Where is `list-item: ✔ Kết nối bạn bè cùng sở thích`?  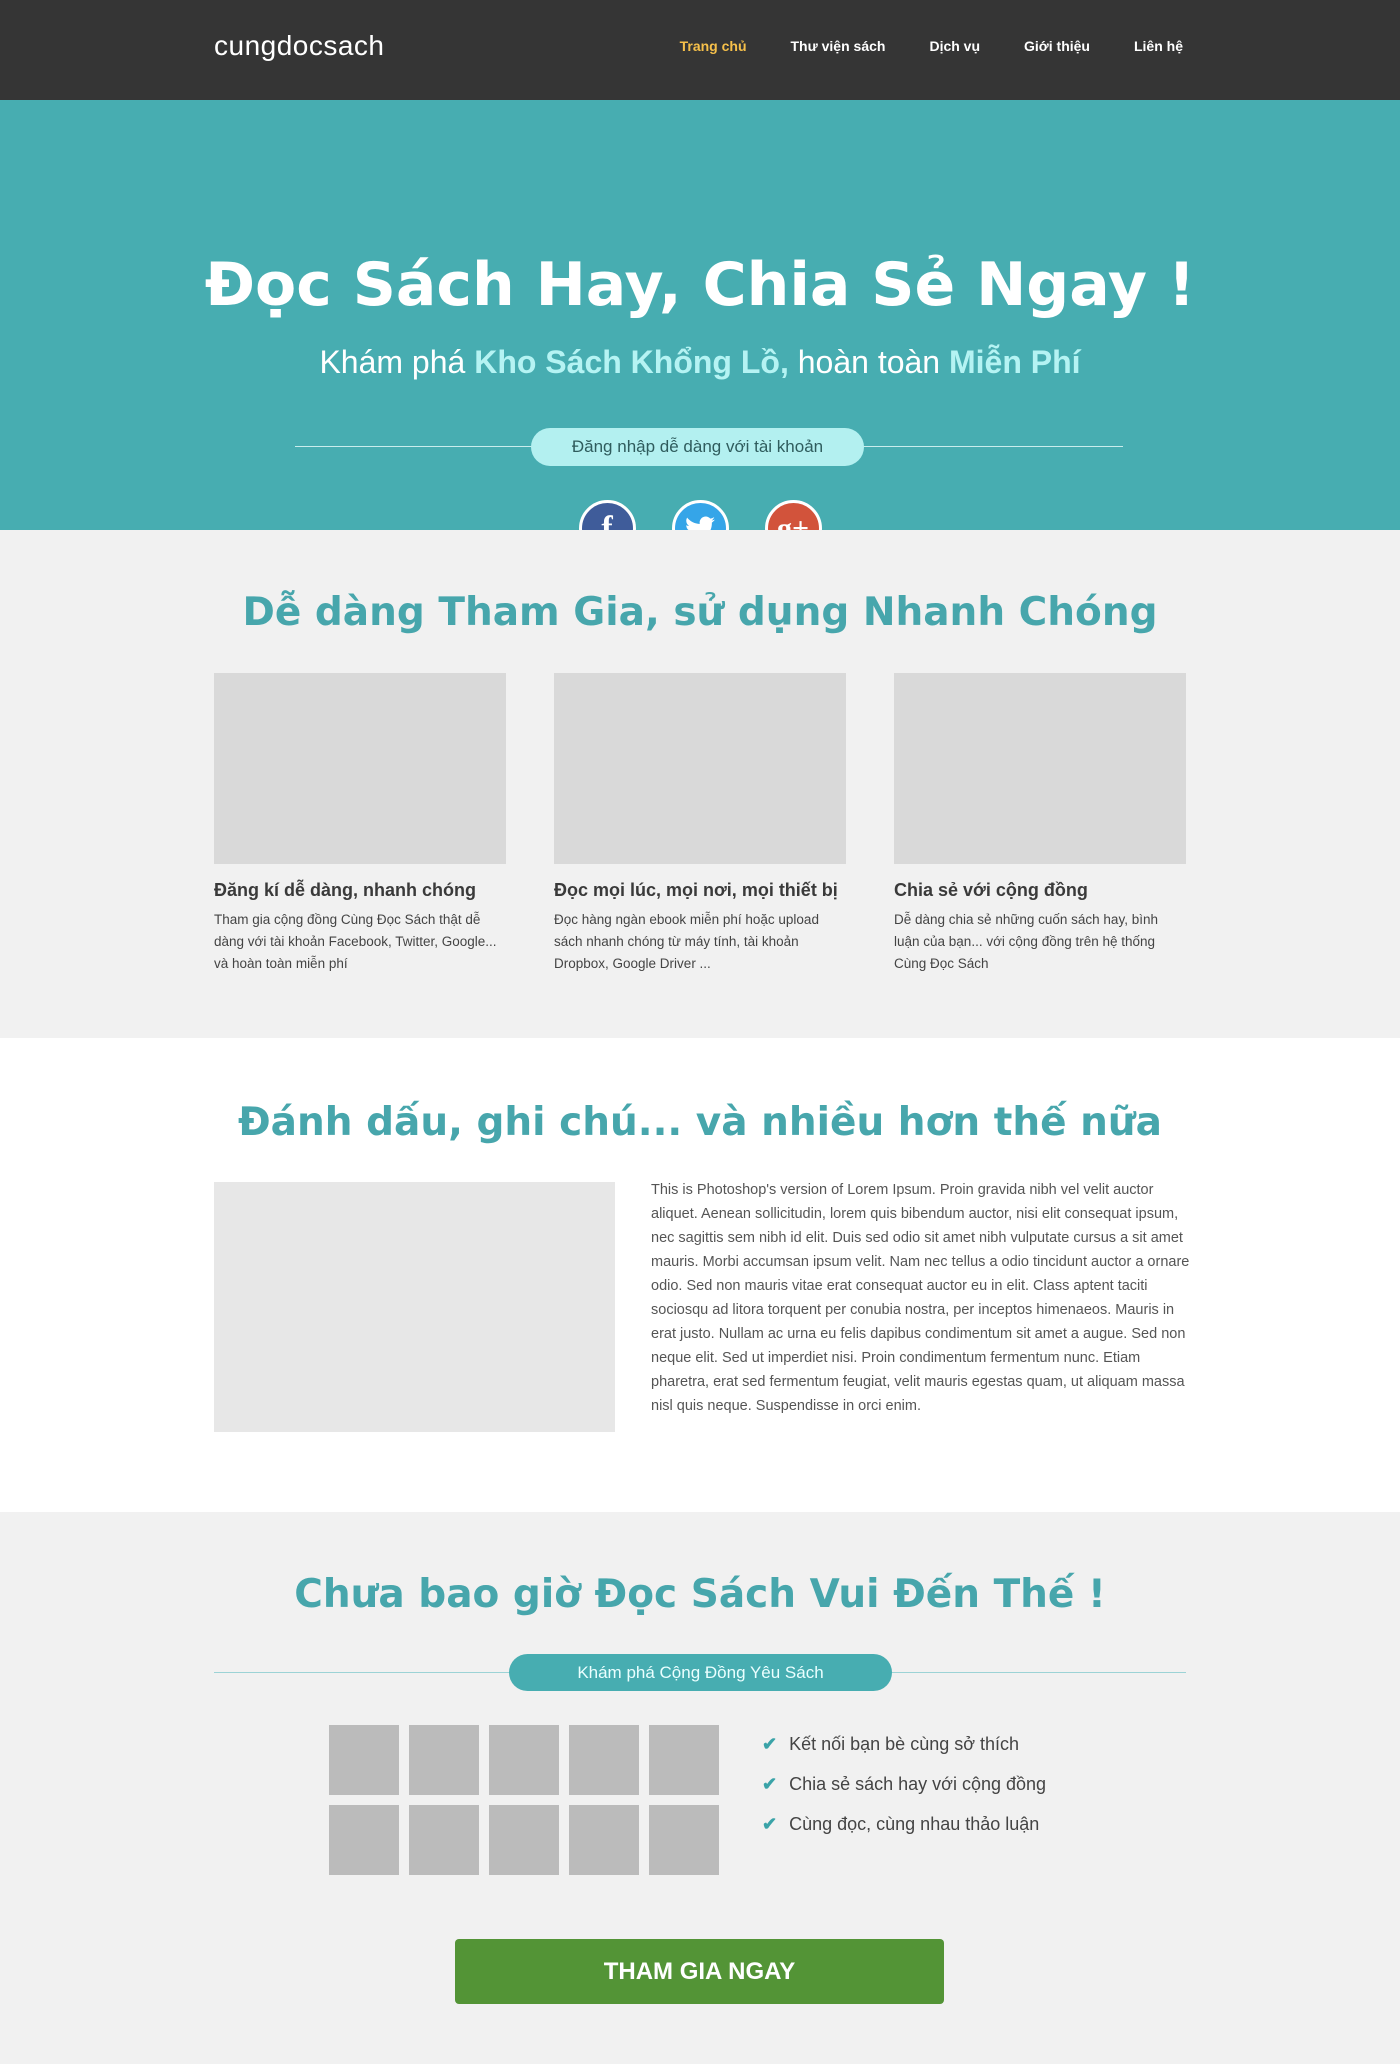 list-item: ✔ Kết nối bạn bè cùng sở thích is located at coordinates (904, 1754).